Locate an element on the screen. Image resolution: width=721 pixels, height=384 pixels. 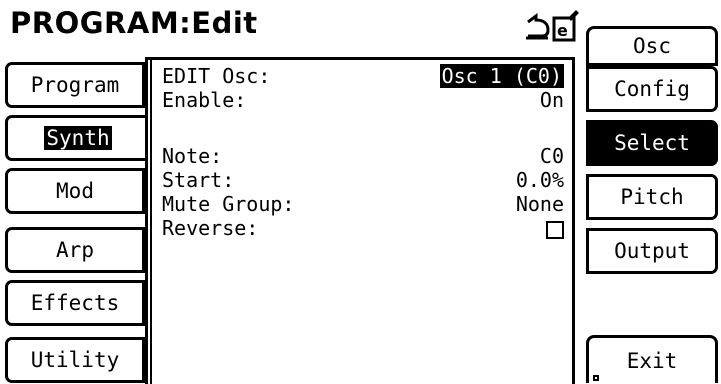
enable-label: Enable: is located at coordinates (204, 100).